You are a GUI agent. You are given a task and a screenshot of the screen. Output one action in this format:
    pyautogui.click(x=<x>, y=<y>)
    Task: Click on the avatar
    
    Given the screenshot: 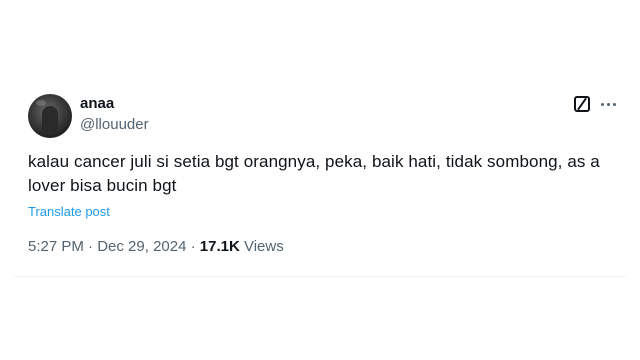 What is the action you would take?
    pyautogui.click(x=50, y=116)
    